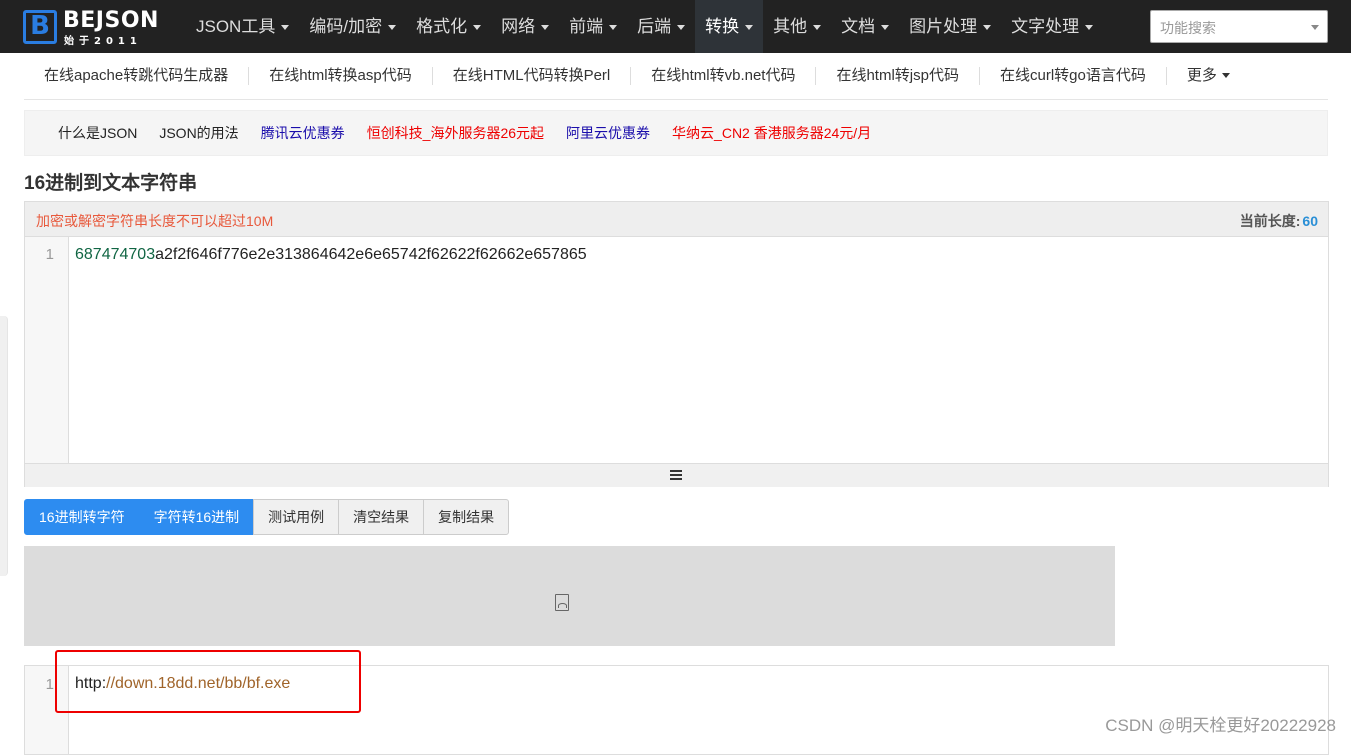  I want to click on current-length-label: 当前长度:, so click(1270, 221).